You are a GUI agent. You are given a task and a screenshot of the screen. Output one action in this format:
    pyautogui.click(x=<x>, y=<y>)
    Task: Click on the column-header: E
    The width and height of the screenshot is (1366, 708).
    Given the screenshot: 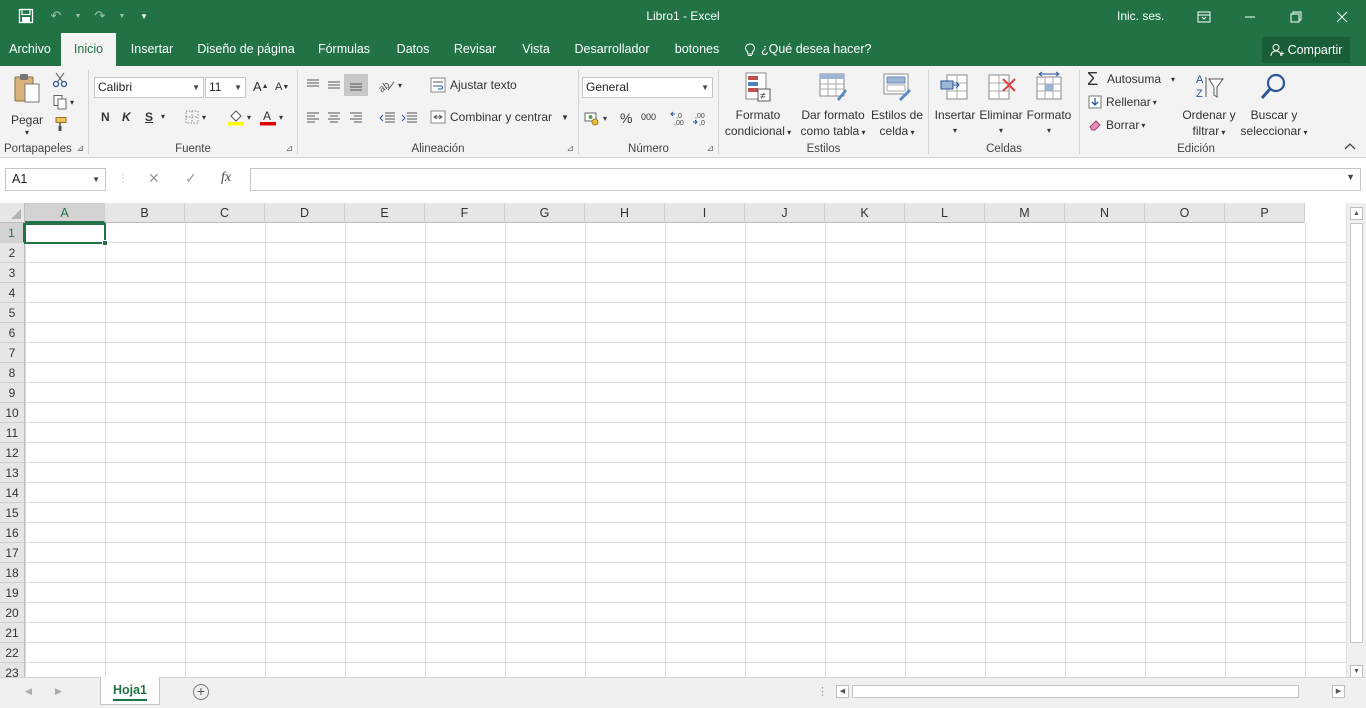 What is the action you would take?
    pyautogui.click(x=385, y=213)
    